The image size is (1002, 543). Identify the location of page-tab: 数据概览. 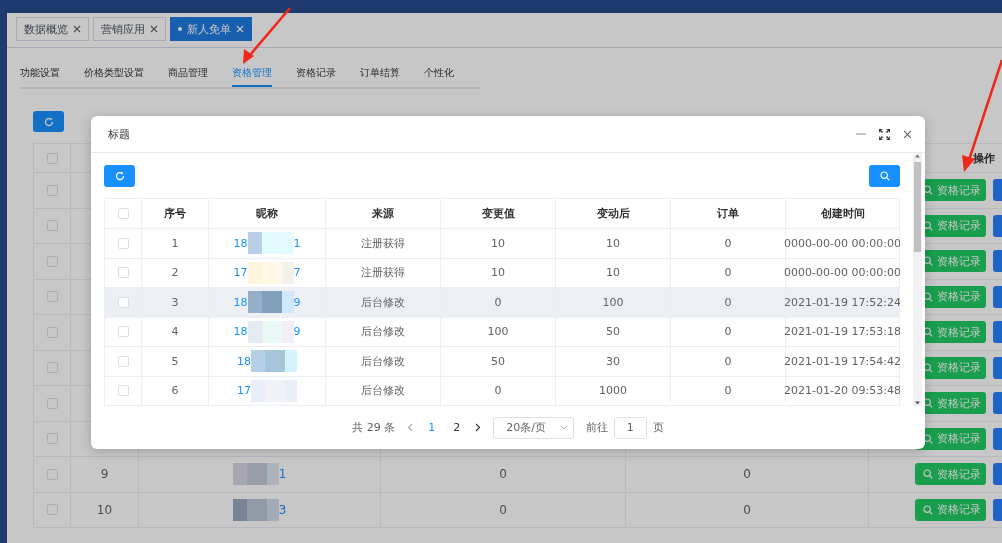
(52, 29).